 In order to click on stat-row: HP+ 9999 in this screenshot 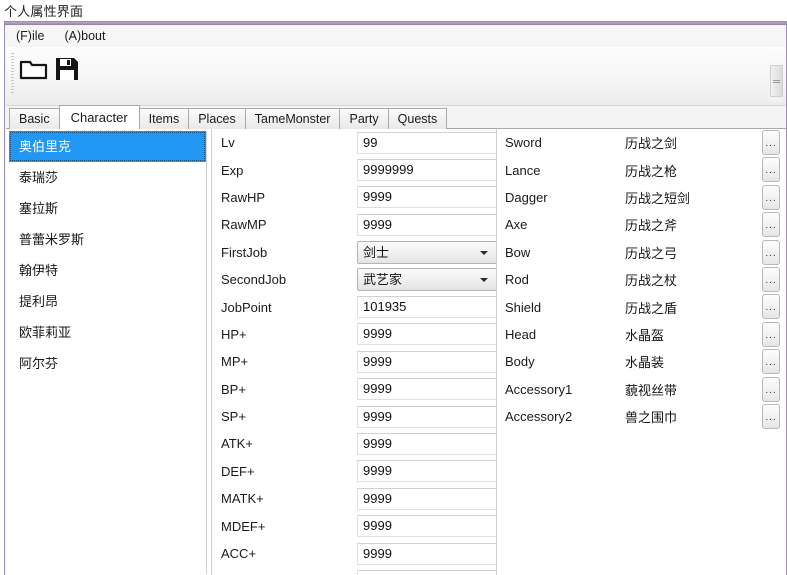, I will do `click(356, 334)`.